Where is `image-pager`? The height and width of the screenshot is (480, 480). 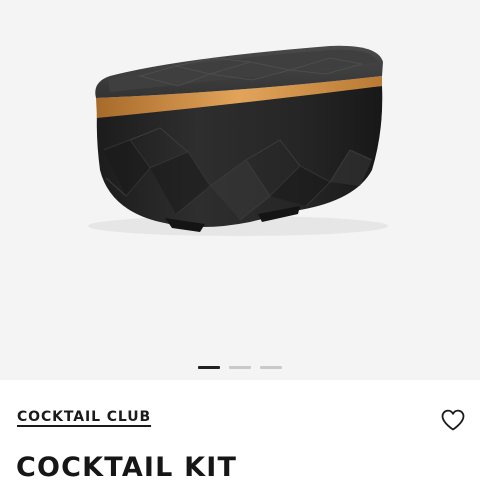 image-pager is located at coordinates (240, 367).